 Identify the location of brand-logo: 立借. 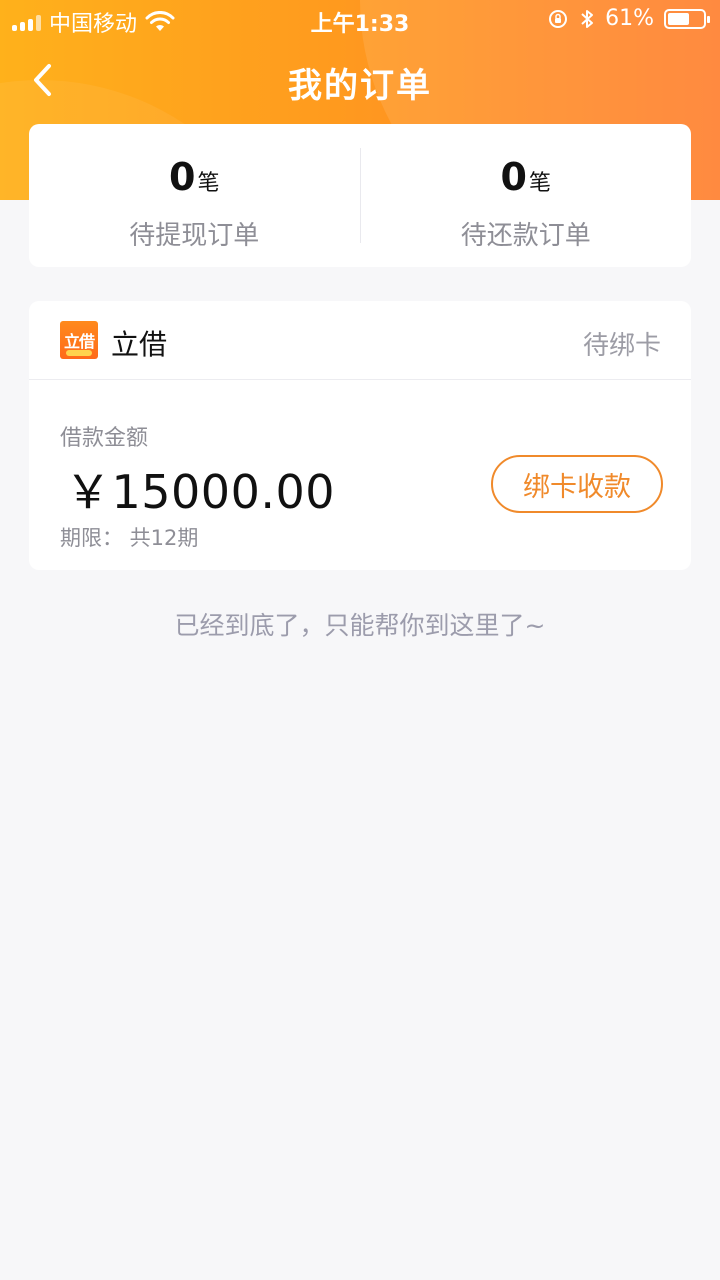
(79, 340).